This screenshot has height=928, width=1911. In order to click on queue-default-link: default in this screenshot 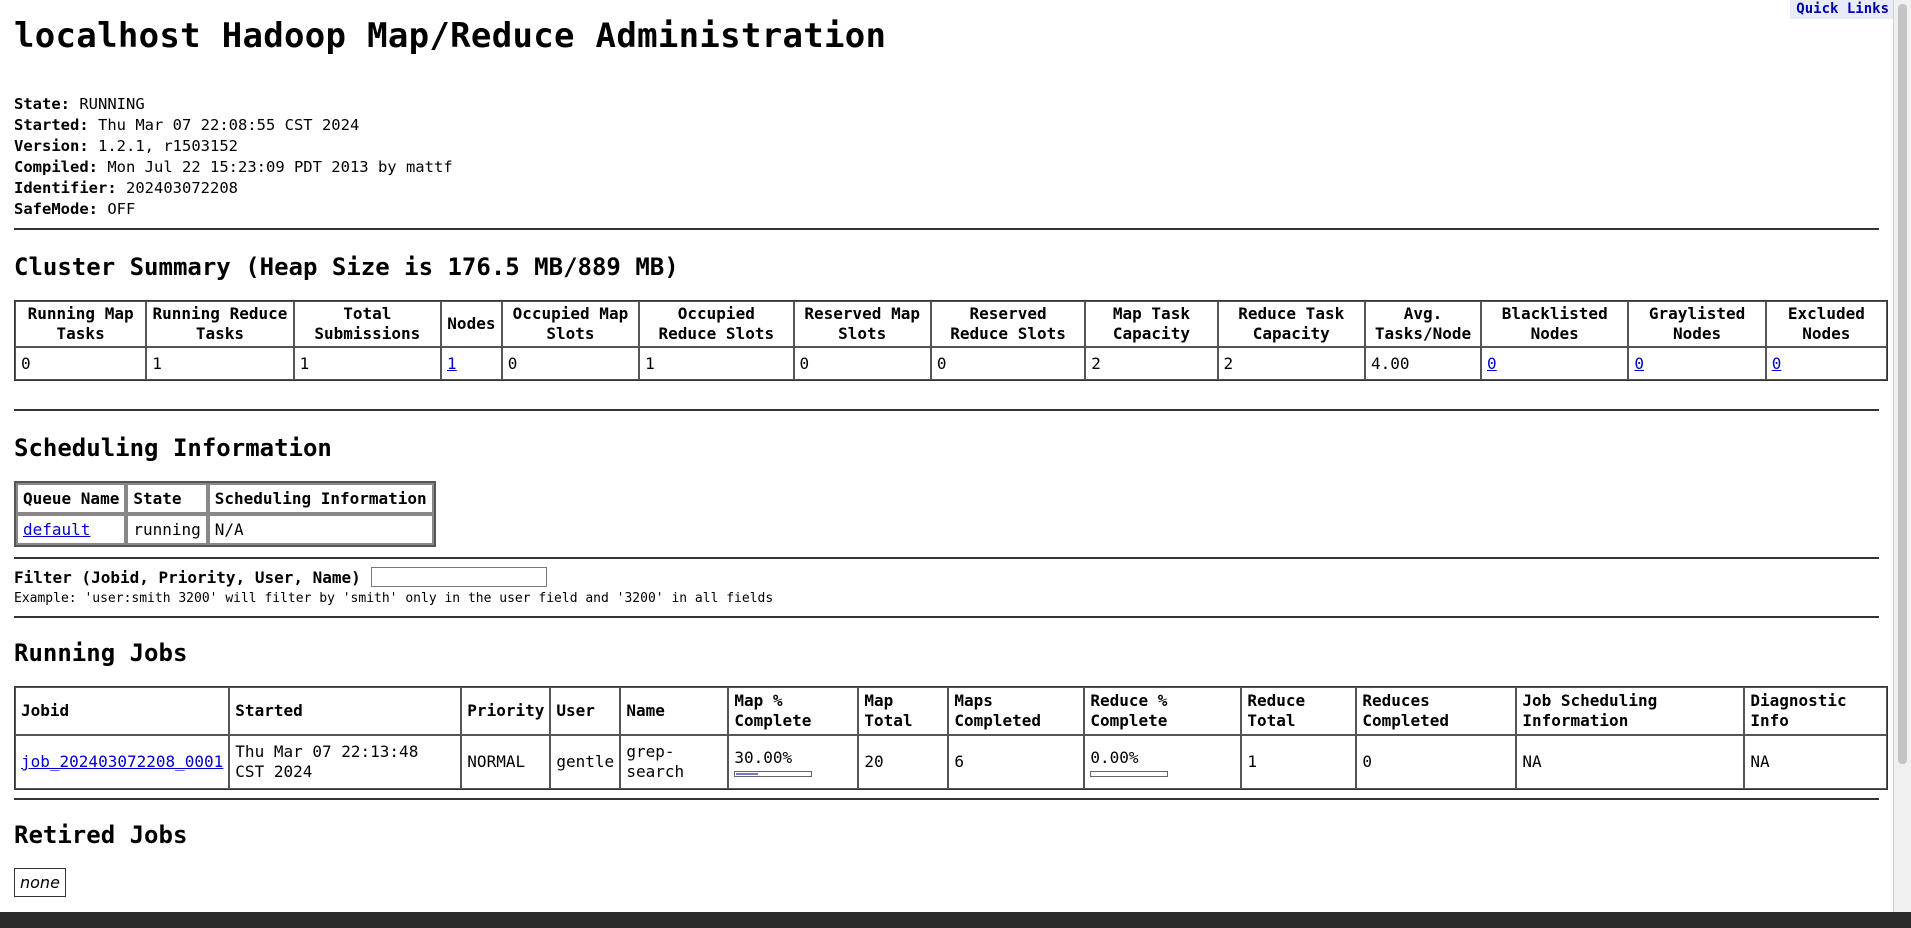, I will do `click(56, 529)`.